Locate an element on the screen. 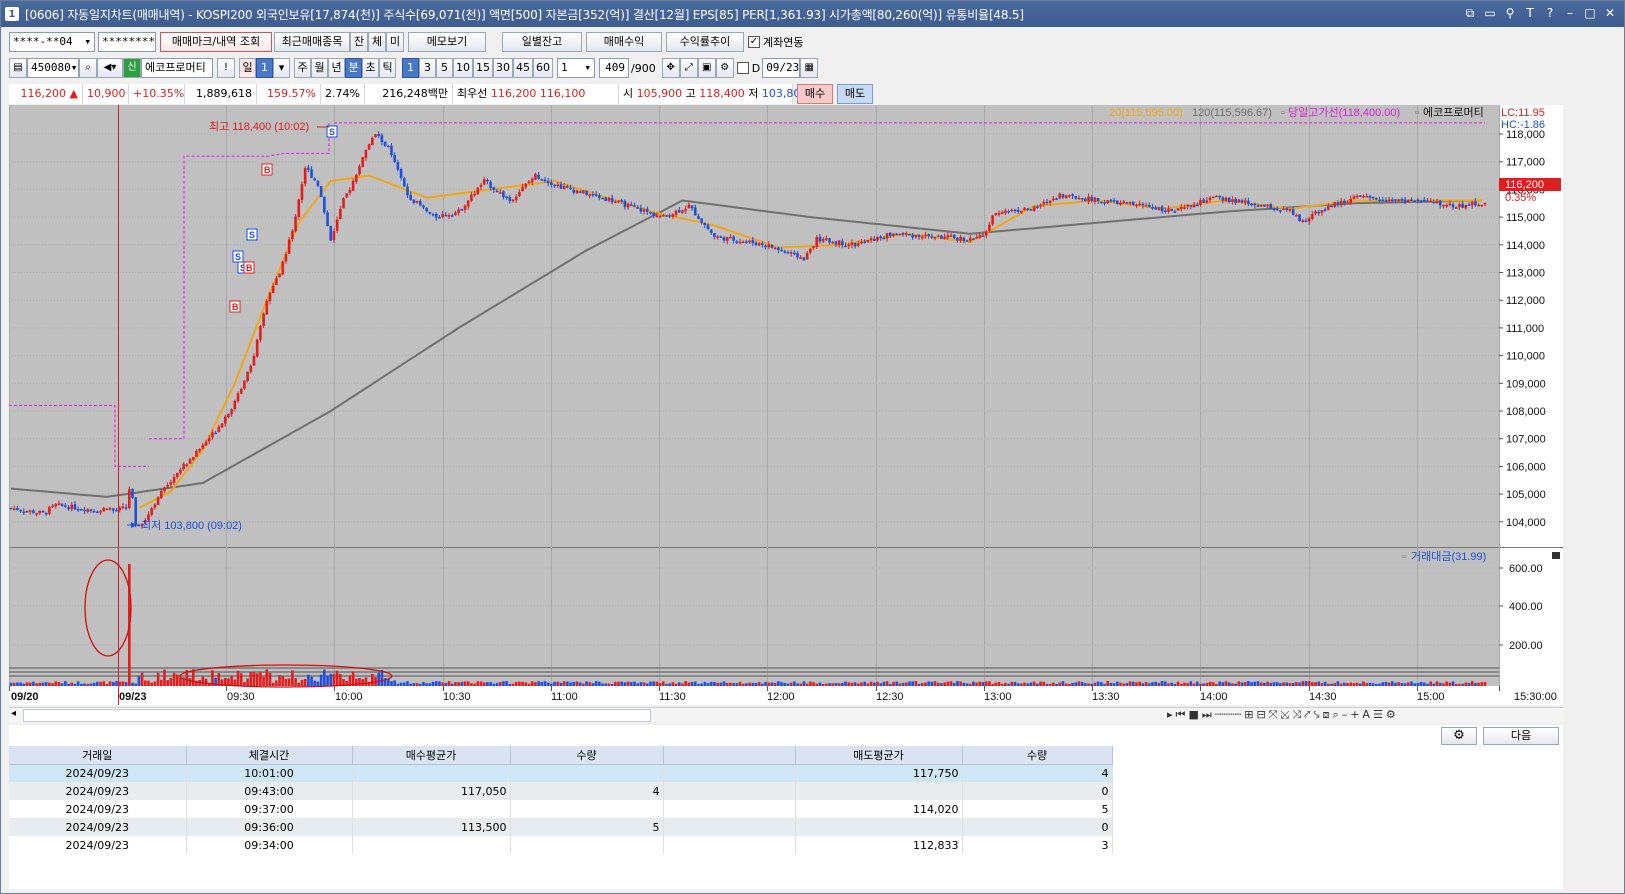 This screenshot has height=894, width=1625. period-second-button: 초 is located at coordinates (370, 68).